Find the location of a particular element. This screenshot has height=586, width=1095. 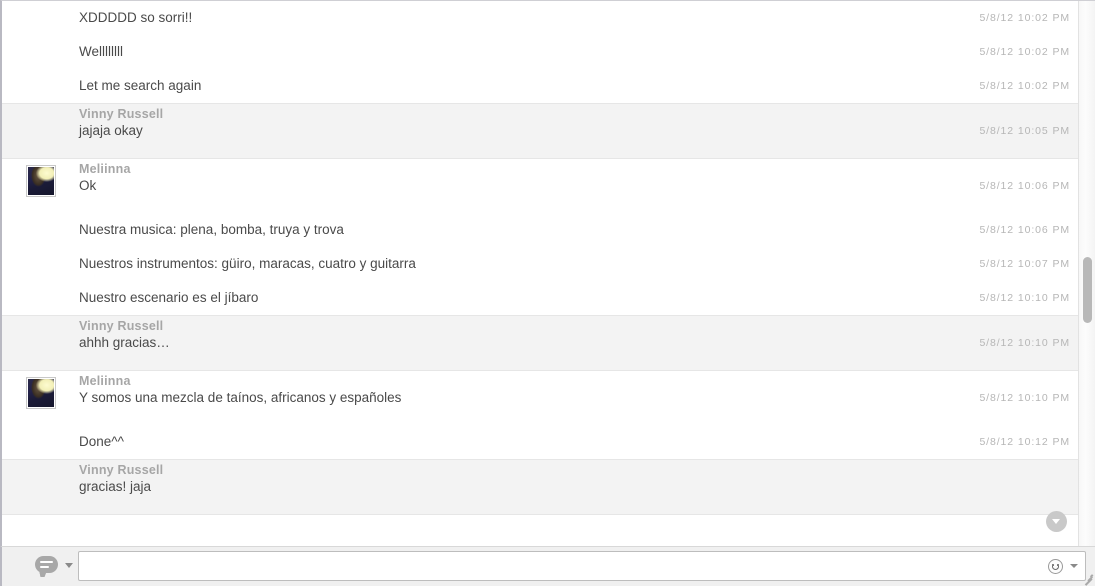

message-text: XDDDDD so sorri!! is located at coordinates (136, 17).